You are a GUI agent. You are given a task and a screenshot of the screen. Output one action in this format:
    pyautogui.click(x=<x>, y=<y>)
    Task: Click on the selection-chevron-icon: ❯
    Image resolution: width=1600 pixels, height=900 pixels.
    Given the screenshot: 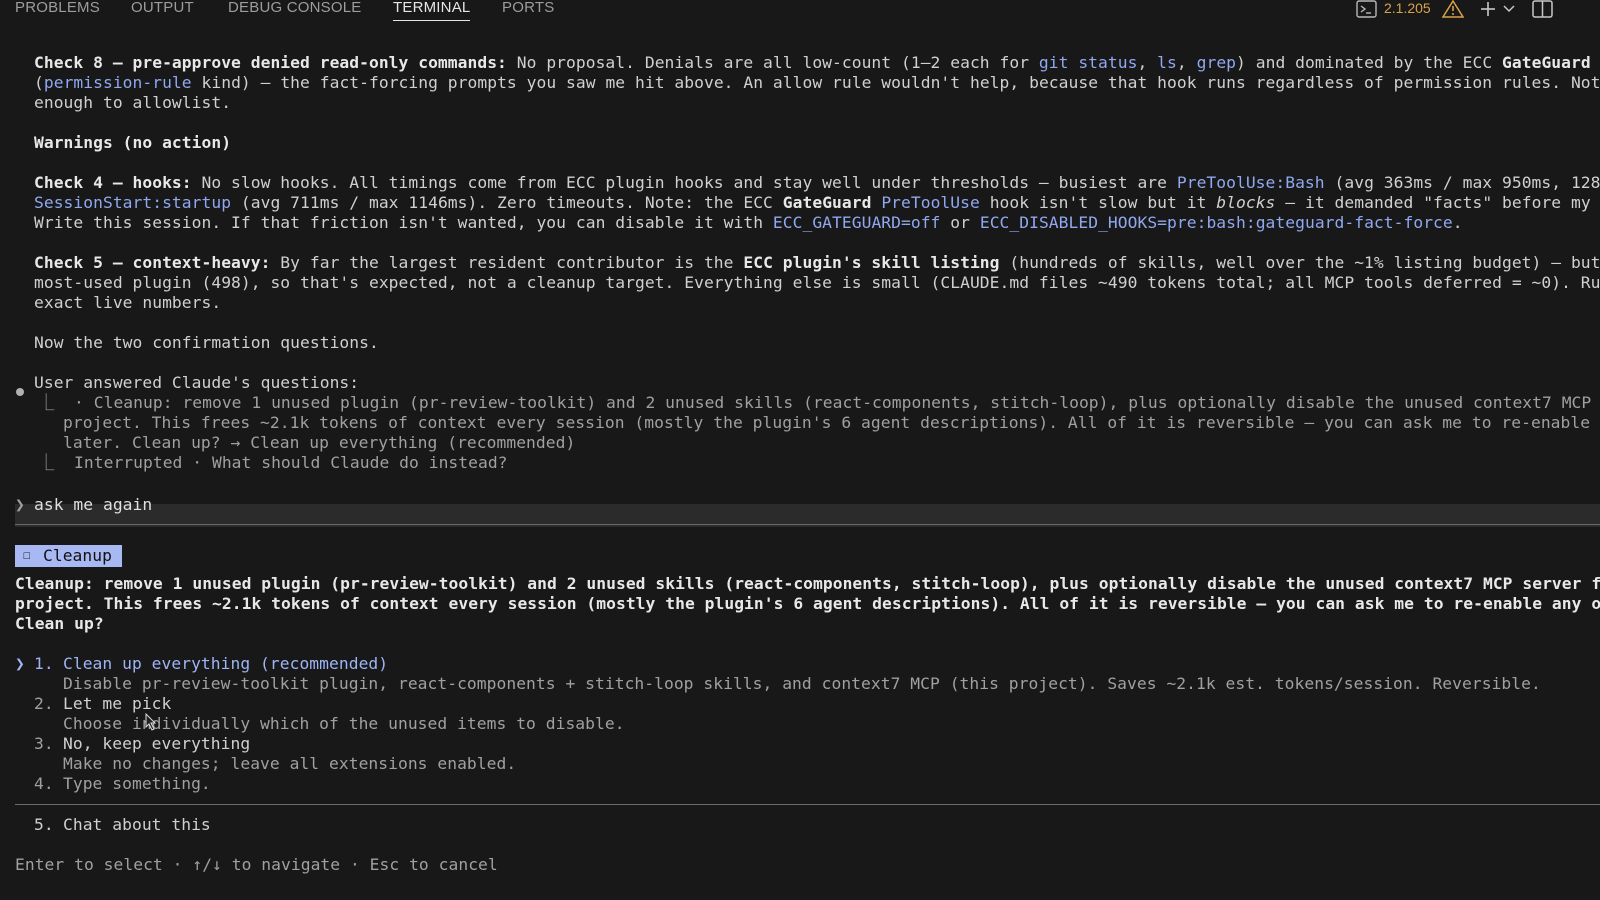 What is the action you would take?
    pyautogui.click(x=20, y=663)
    